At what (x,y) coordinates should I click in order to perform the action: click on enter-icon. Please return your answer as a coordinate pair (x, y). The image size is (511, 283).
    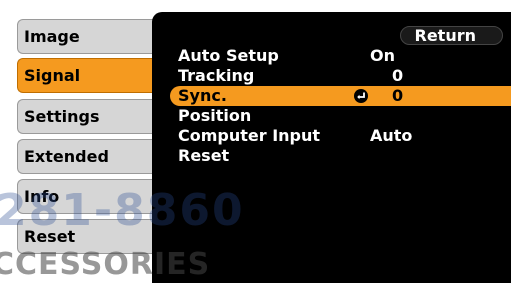
    Looking at the image, I should click on (361, 96).